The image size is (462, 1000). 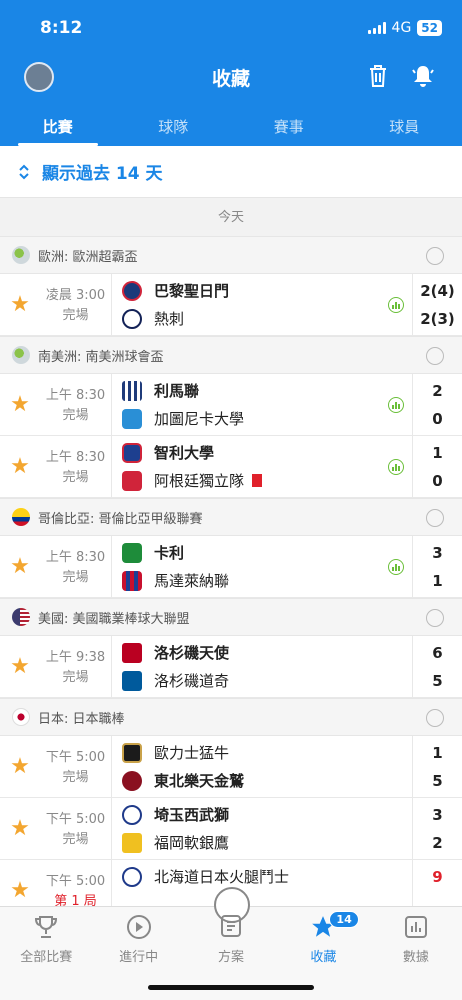 What do you see at coordinates (75, 881) in the screenshot?
I see `match-time: 下午 5:00` at bounding box center [75, 881].